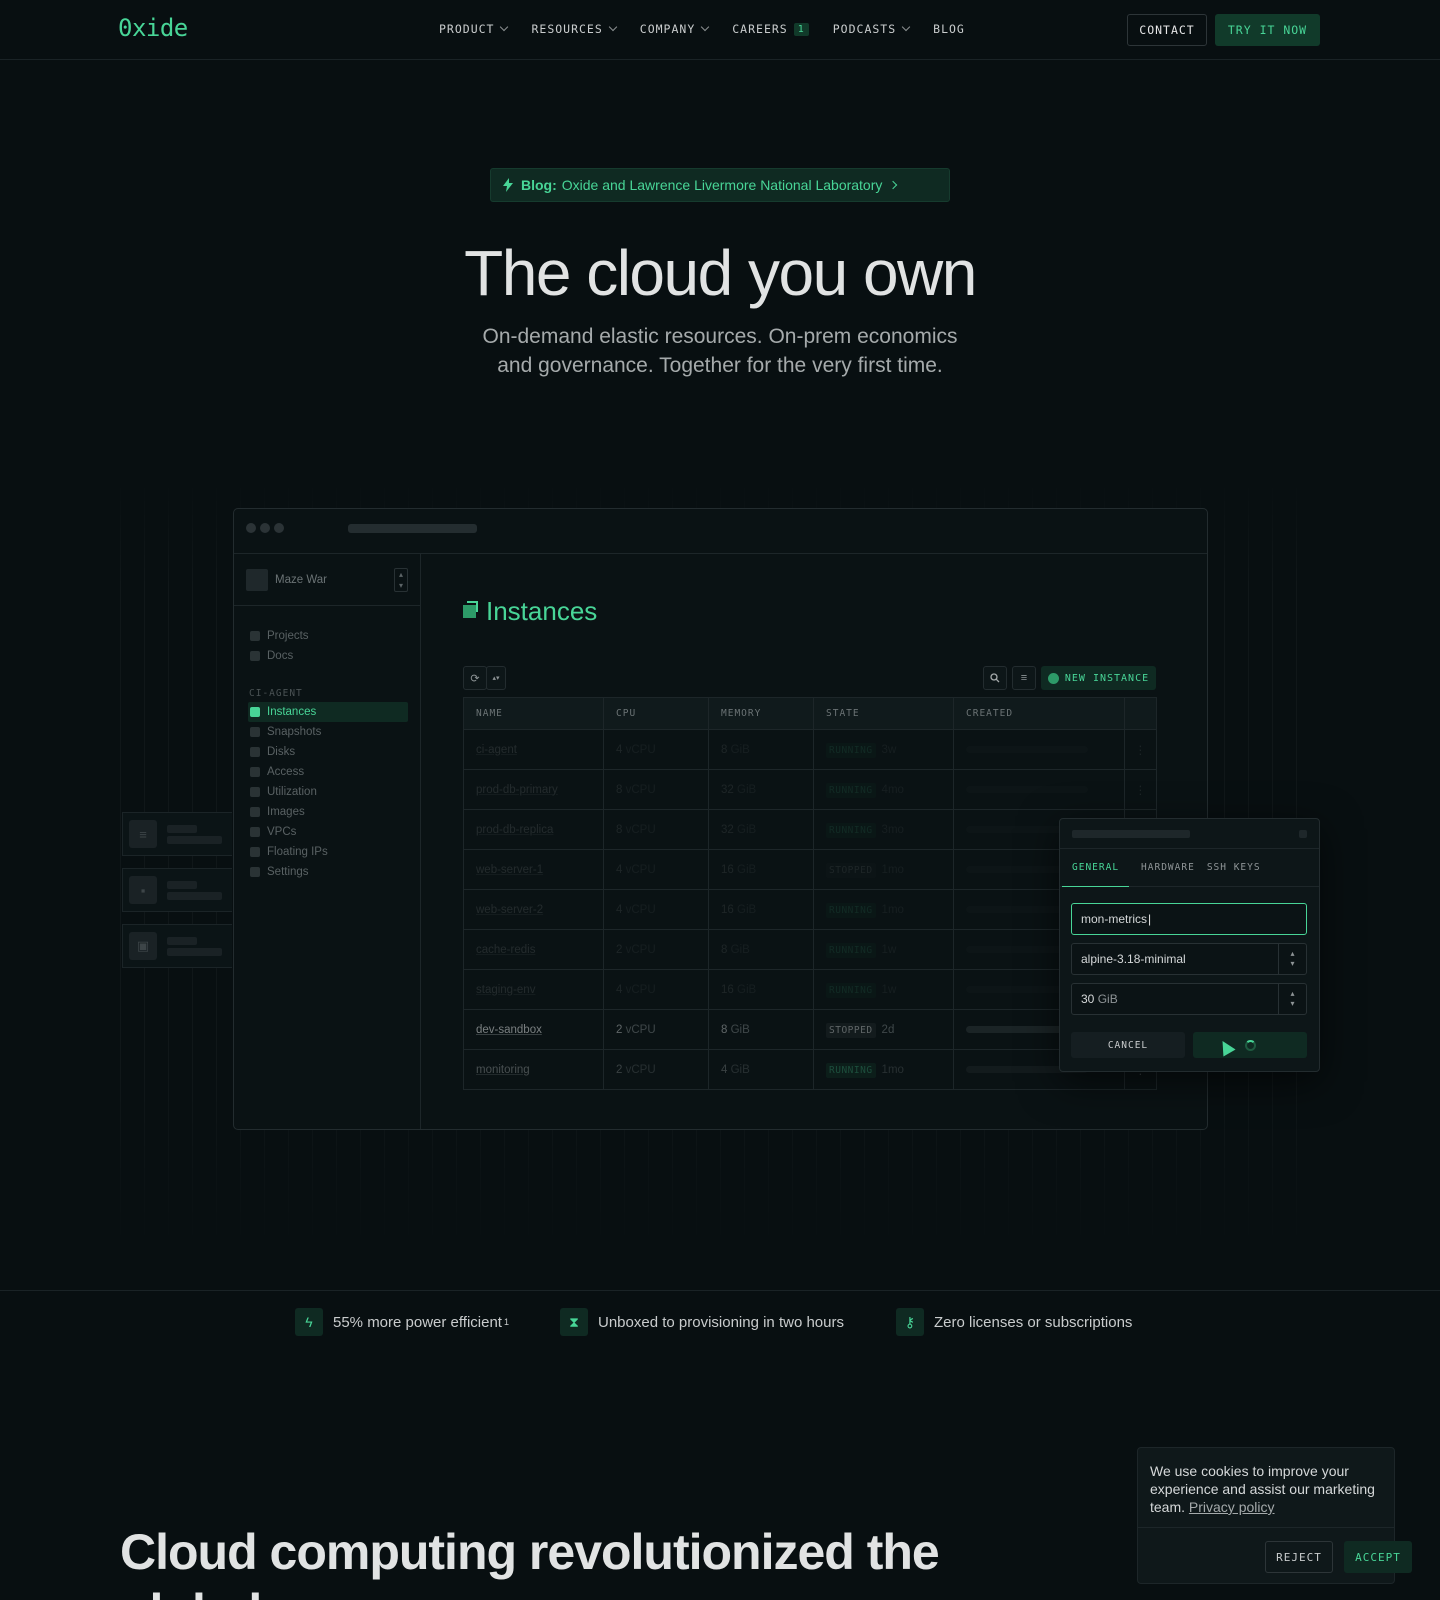  Describe the element at coordinates (1107, 678) in the screenshot. I see `new-instance-label: NEW INSTANCE` at that location.